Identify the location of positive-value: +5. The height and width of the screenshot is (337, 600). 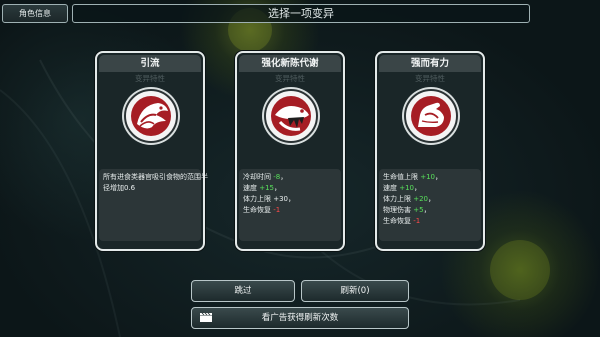
(418, 210).